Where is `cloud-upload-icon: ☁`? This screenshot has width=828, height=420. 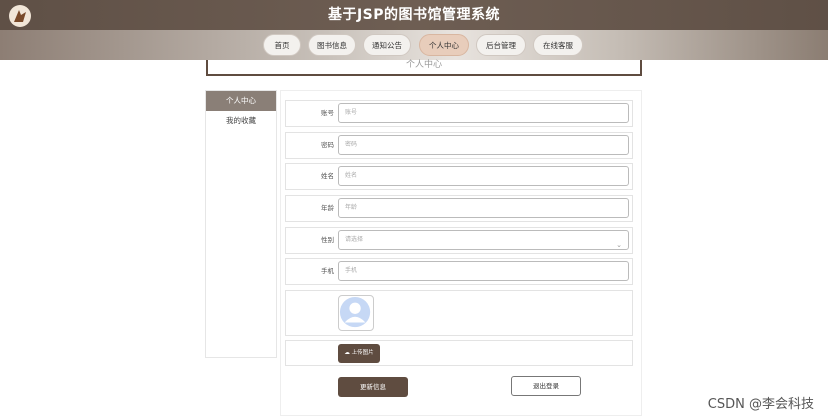 cloud-upload-icon: ☁ is located at coordinates (347, 353).